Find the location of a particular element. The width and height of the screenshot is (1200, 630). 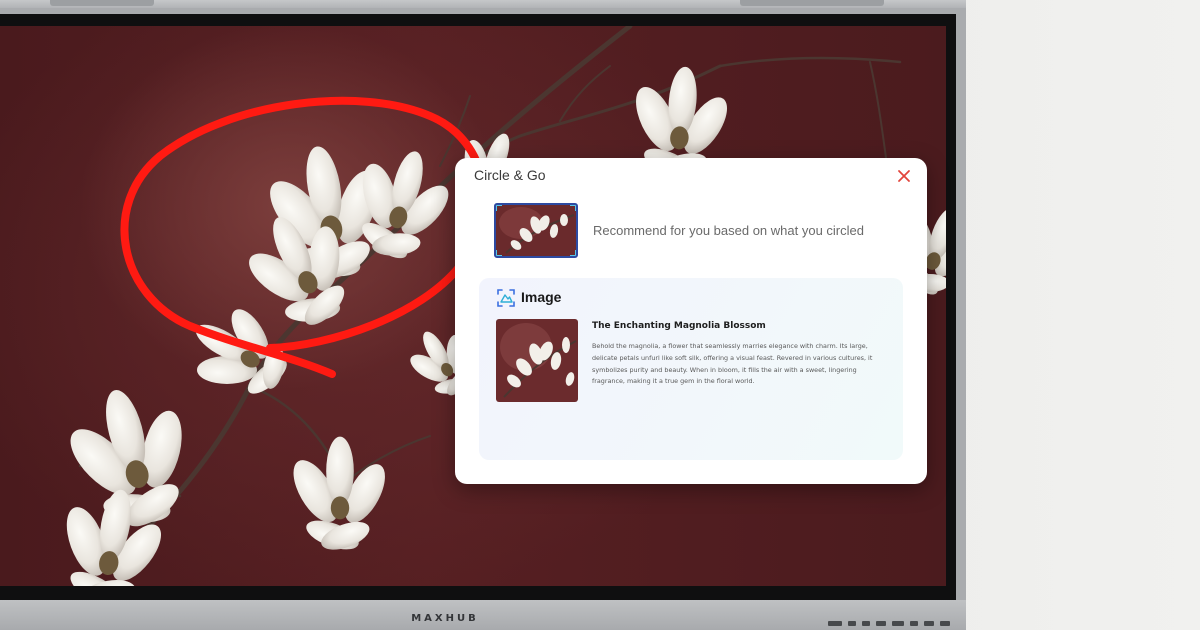

result-title: The Enchanting Magnolia Blossom is located at coordinates (679, 326).